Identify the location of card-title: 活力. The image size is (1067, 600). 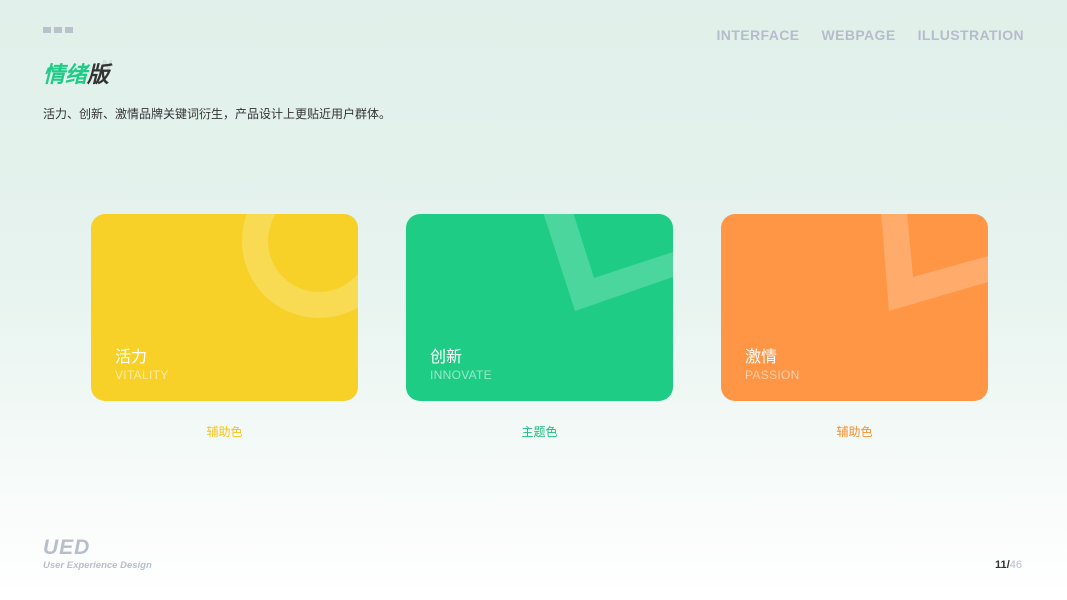
(131, 356).